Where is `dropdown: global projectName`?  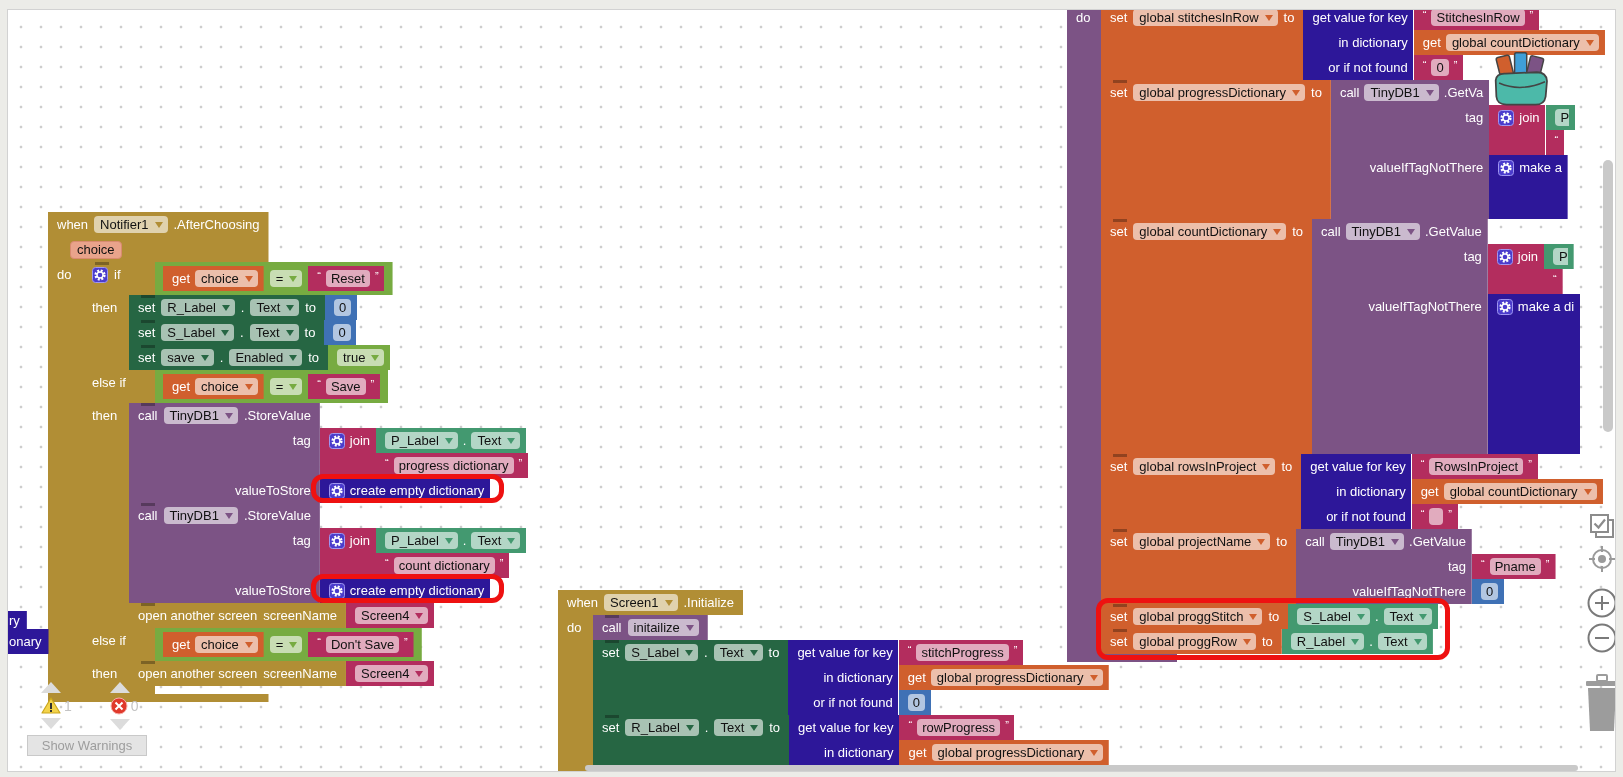
dropdown: global projectName is located at coordinates (1202, 541).